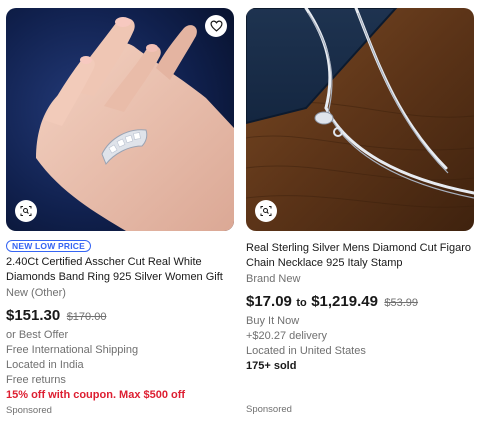 Image resolution: width=479 pixels, height=427 pixels. What do you see at coordinates (301, 303) in the screenshot?
I see `price-range-to: to` at bounding box center [301, 303].